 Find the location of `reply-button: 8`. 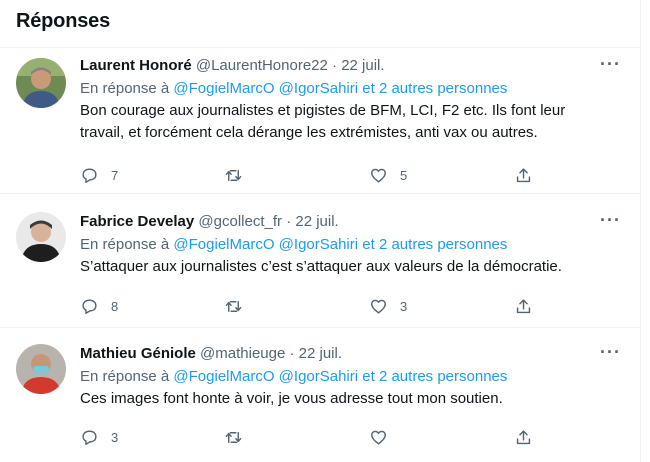

reply-button: 8 is located at coordinates (99, 306).